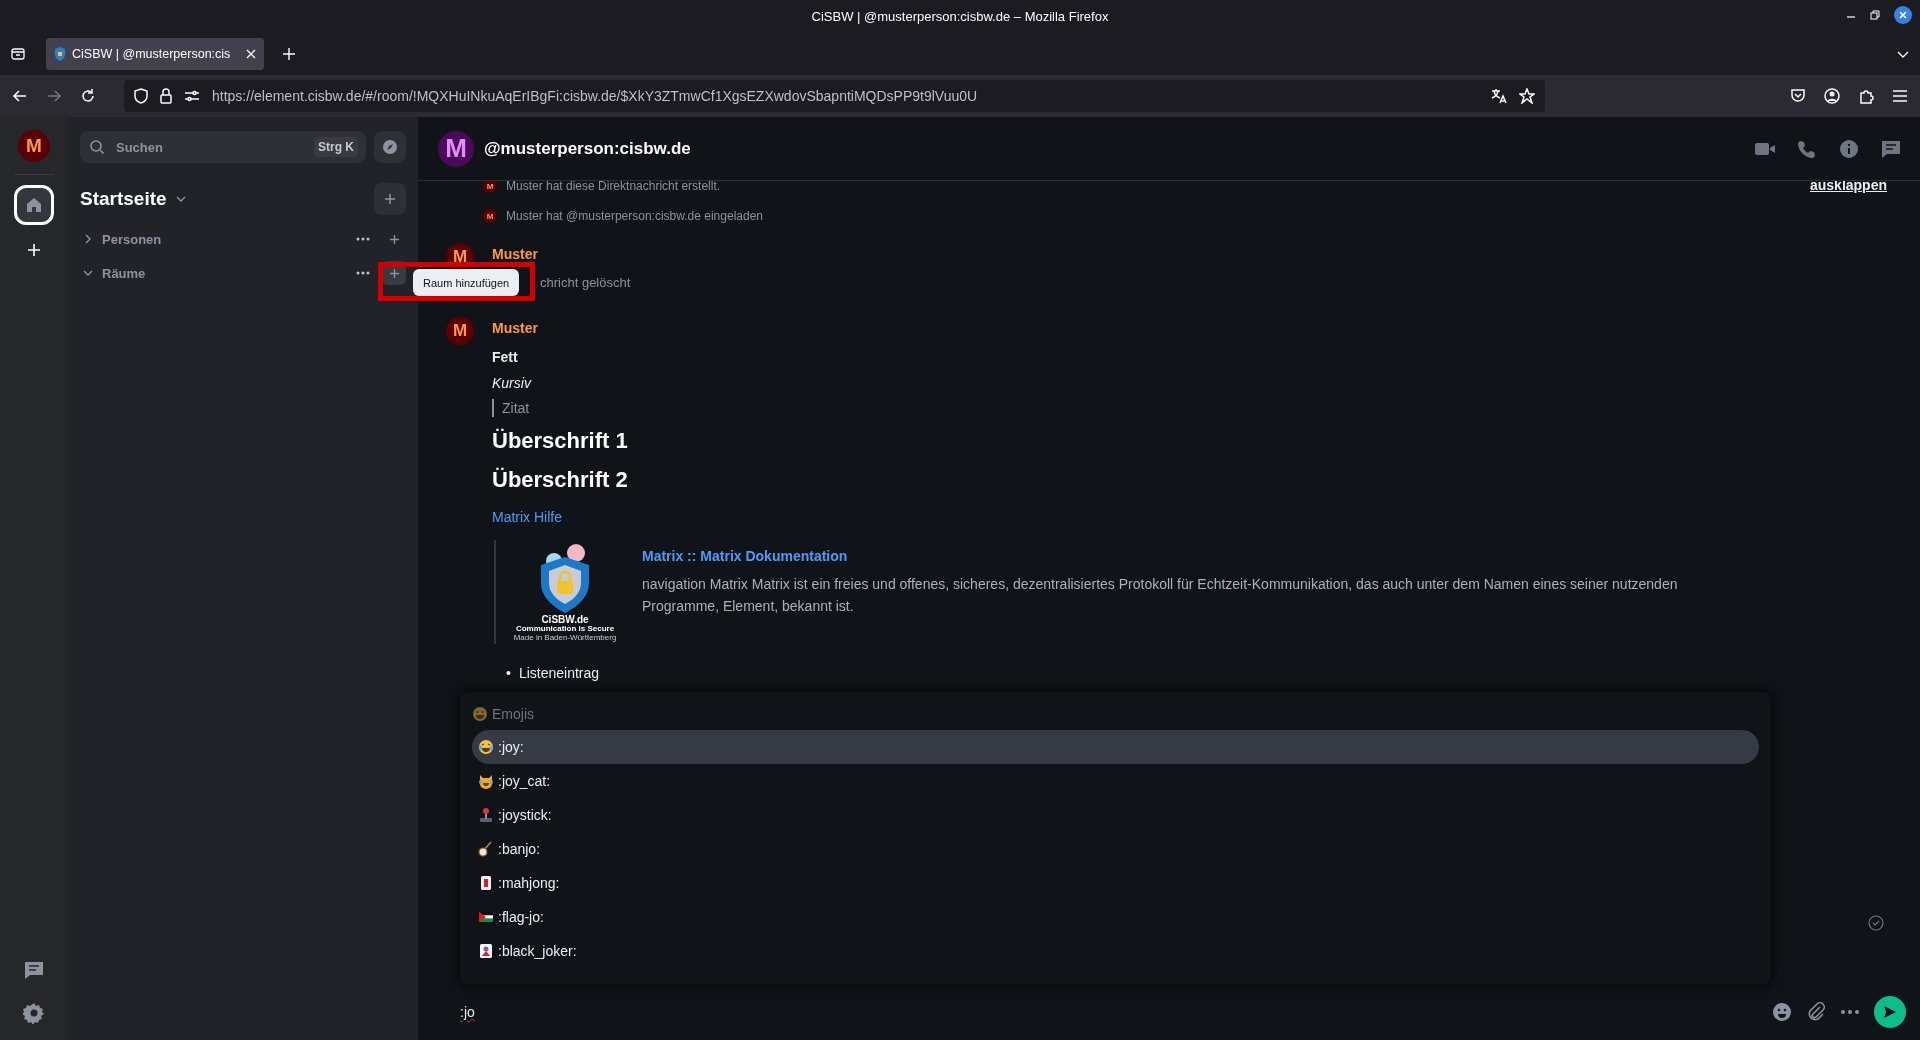 The image size is (1920, 1040). I want to click on phone-icon, so click(1807, 148).